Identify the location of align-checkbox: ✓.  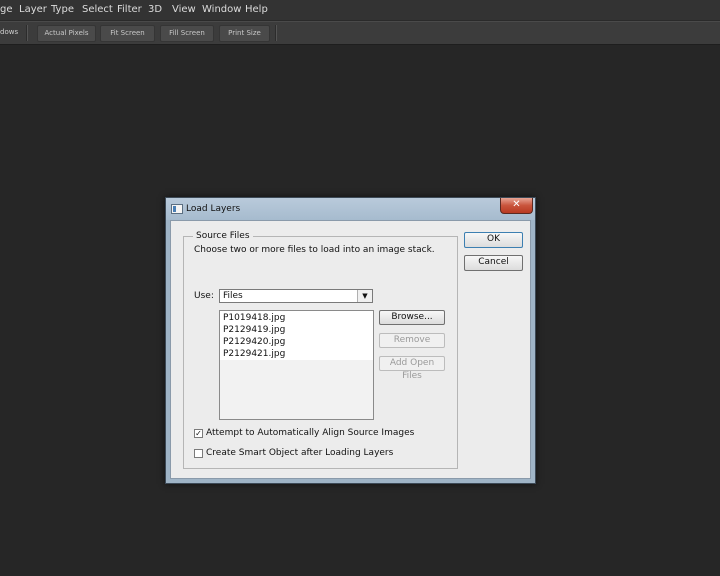
(198, 433).